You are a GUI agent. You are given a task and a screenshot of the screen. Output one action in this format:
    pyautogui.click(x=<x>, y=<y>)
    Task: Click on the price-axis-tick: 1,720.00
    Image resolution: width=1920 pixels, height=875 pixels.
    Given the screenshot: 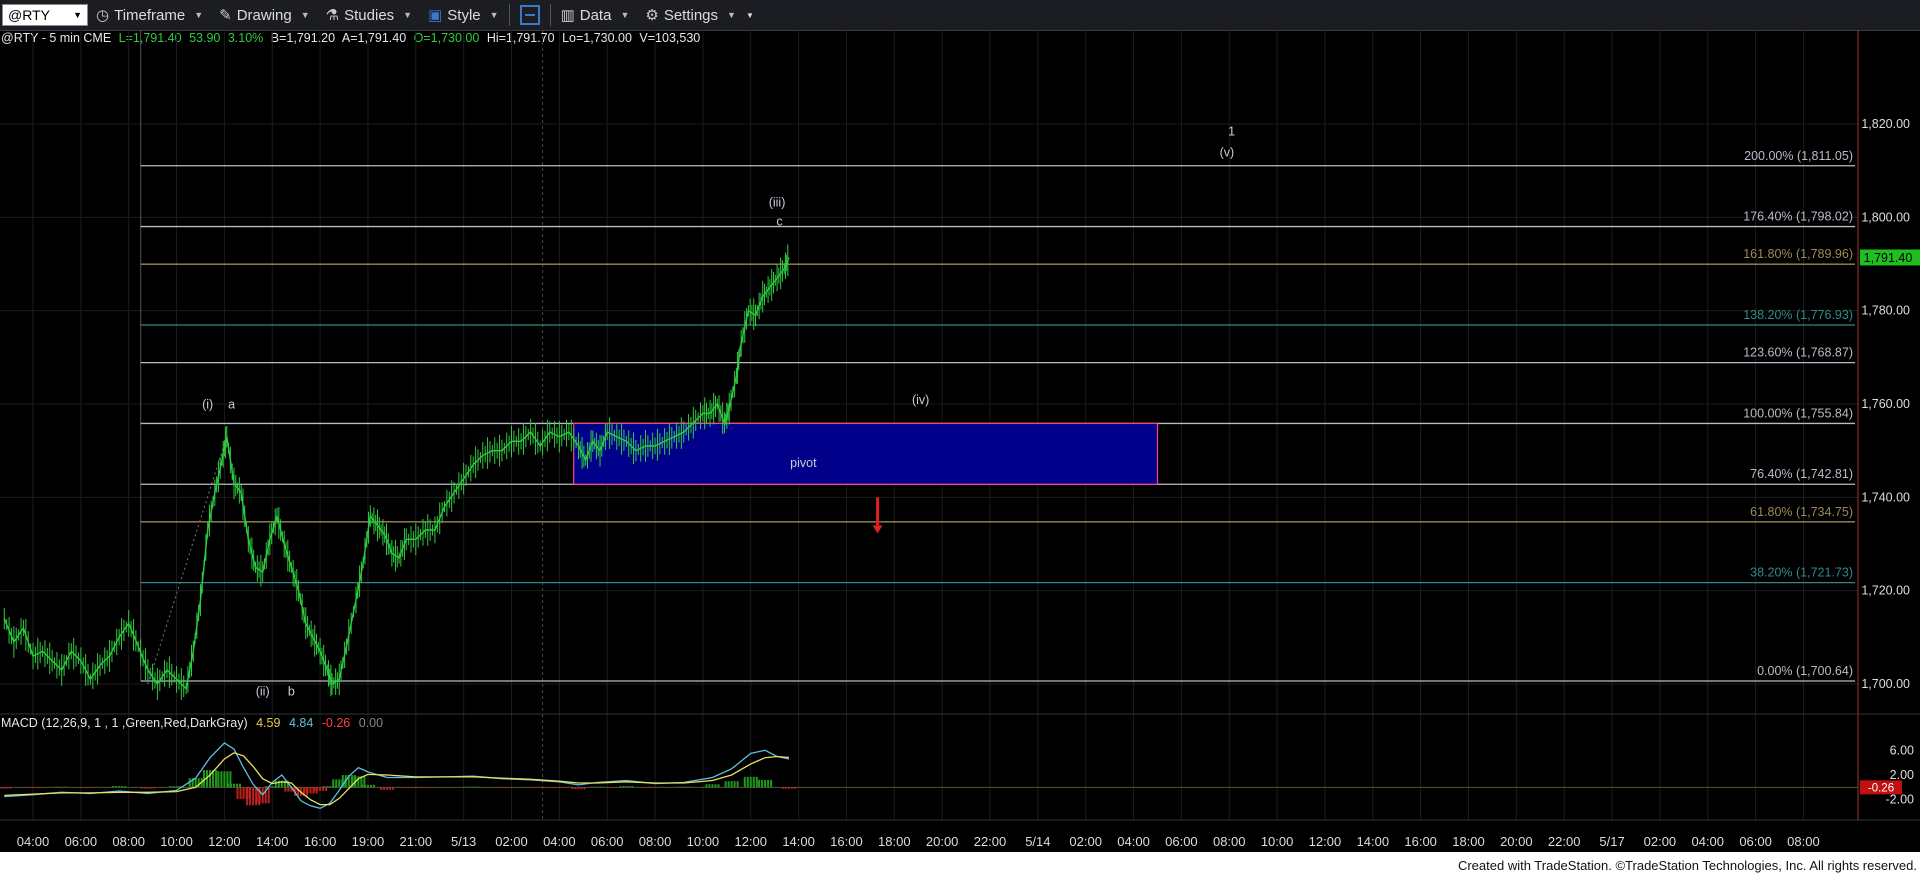 What is the action you would take?
    pyautogui.click(x=1885, y=591)
    